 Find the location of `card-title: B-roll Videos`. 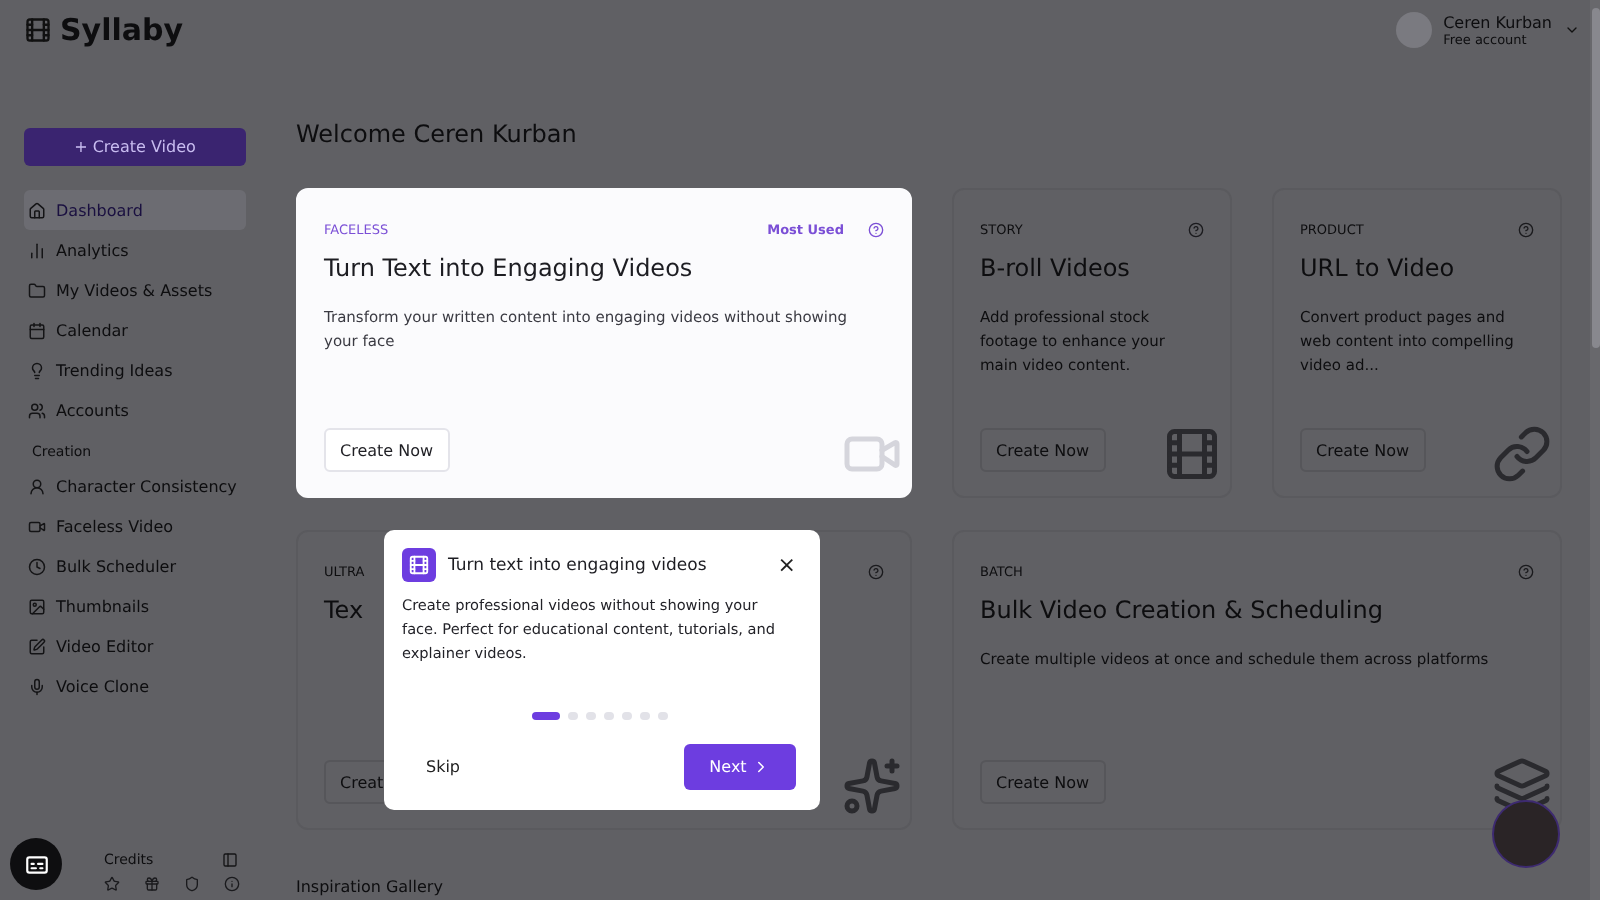

card-title: B-roll Videos is located at coordinates (1055, 268).